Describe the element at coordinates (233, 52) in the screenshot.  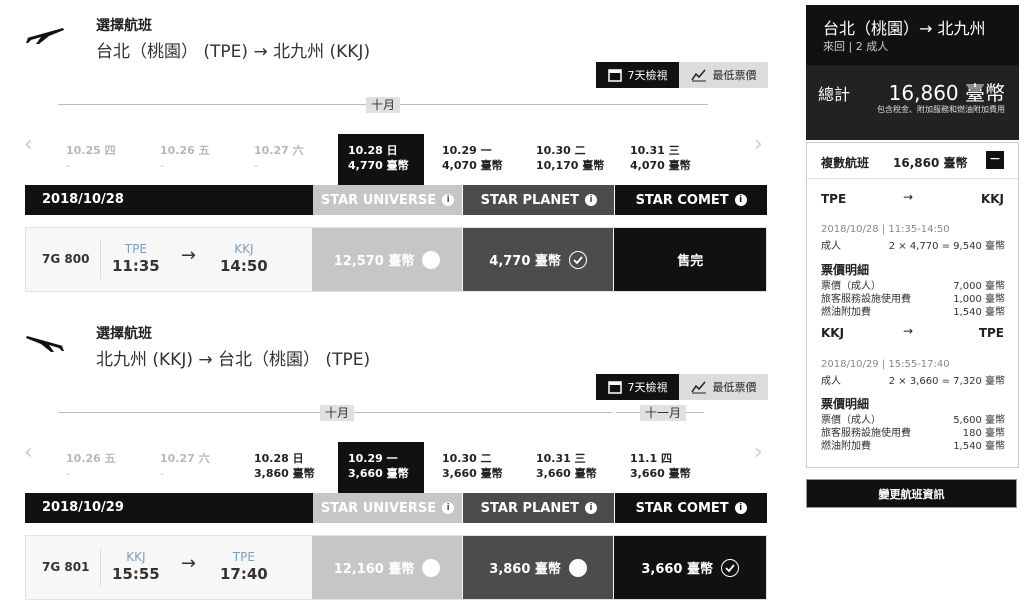
I see `route-title: 台北（桃園） (TPE) → 北九州 (KKJ)` at that location.